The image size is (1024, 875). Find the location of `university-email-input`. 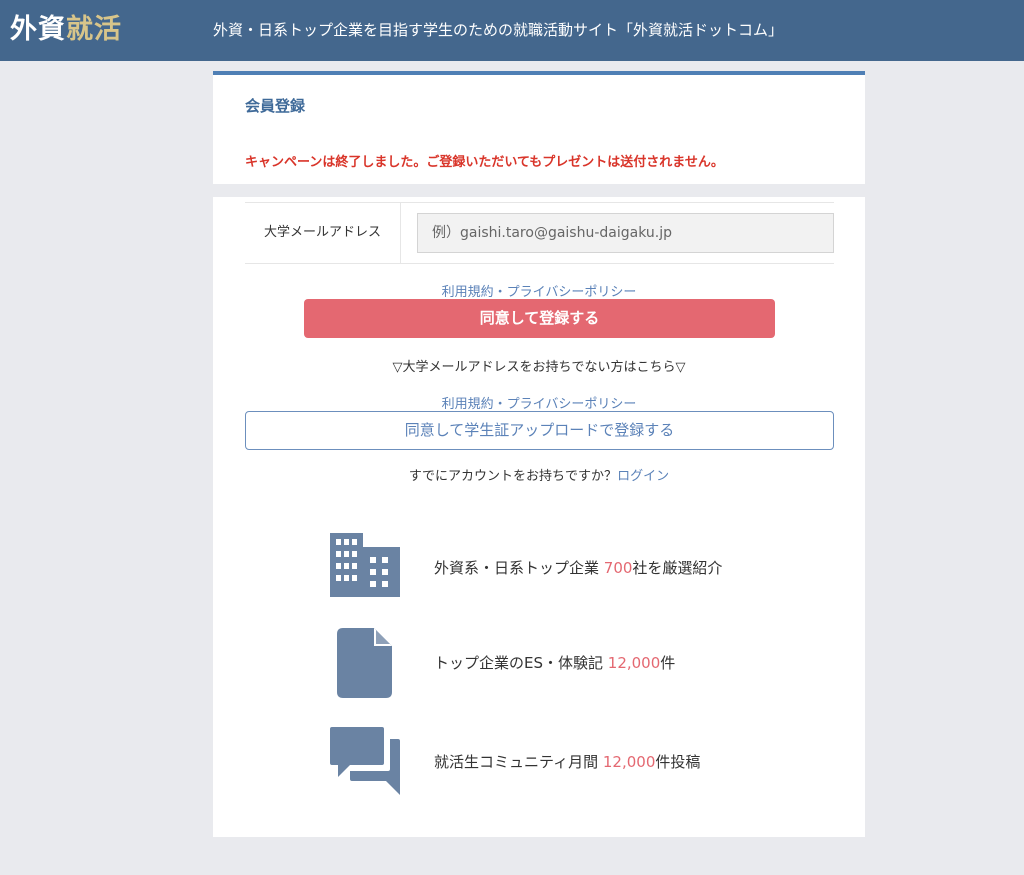

university-email-input is located at coordinates (625, 233).